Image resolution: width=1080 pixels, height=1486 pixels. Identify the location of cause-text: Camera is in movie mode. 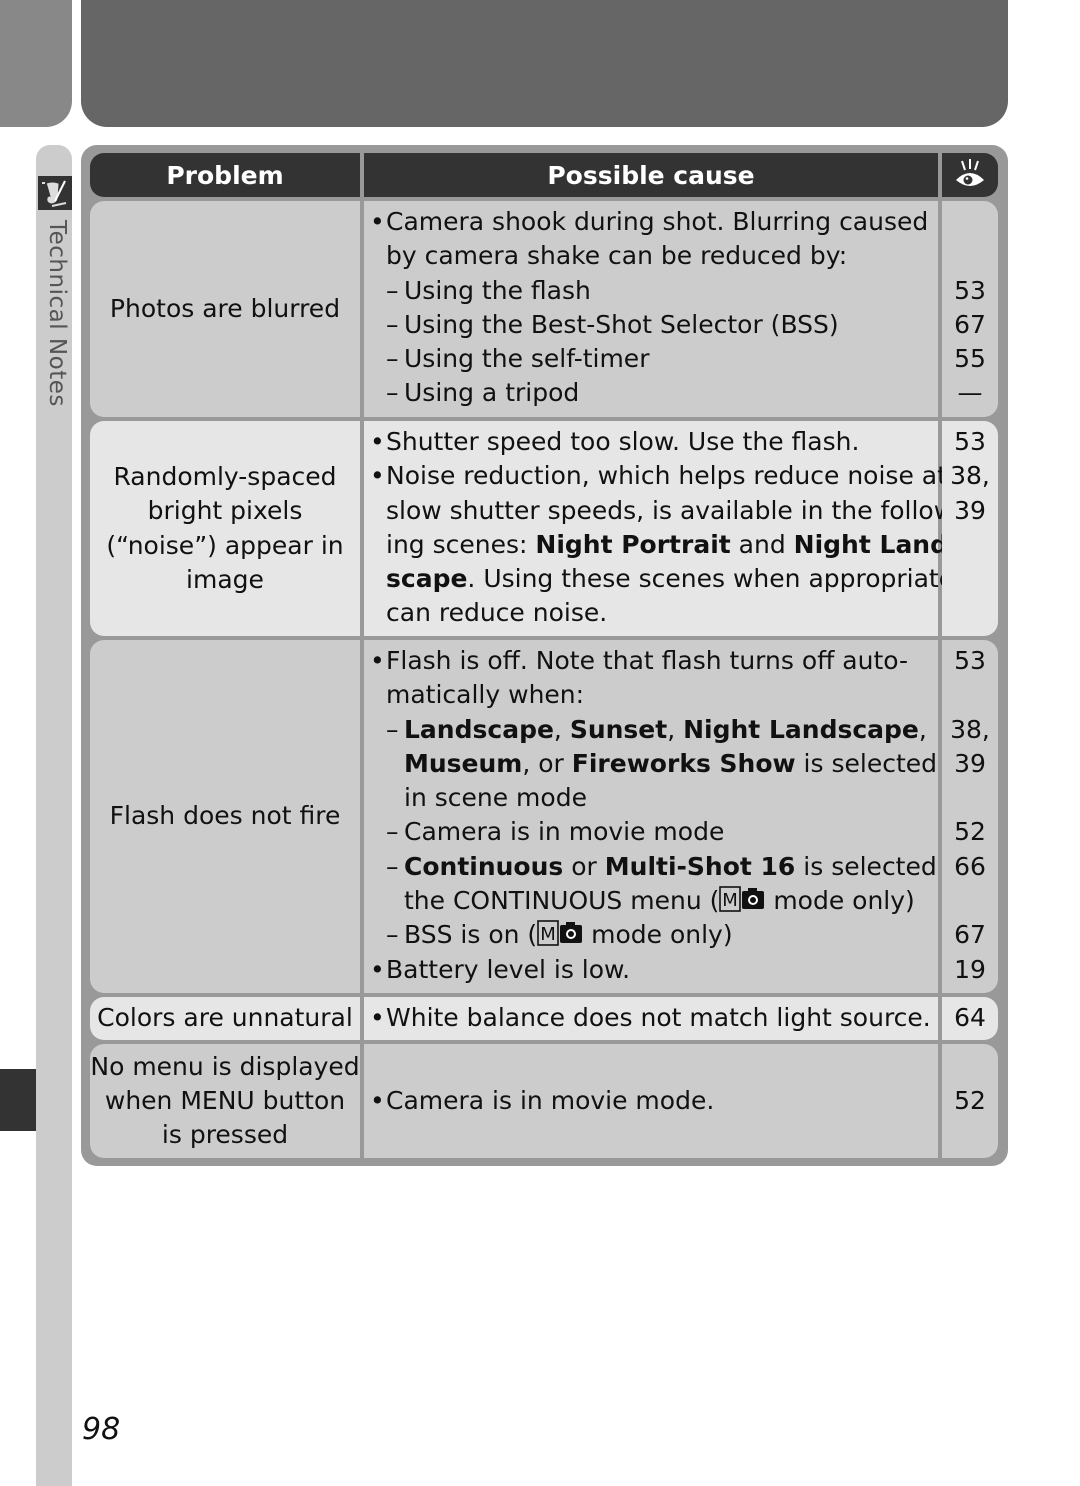
(564, 832).